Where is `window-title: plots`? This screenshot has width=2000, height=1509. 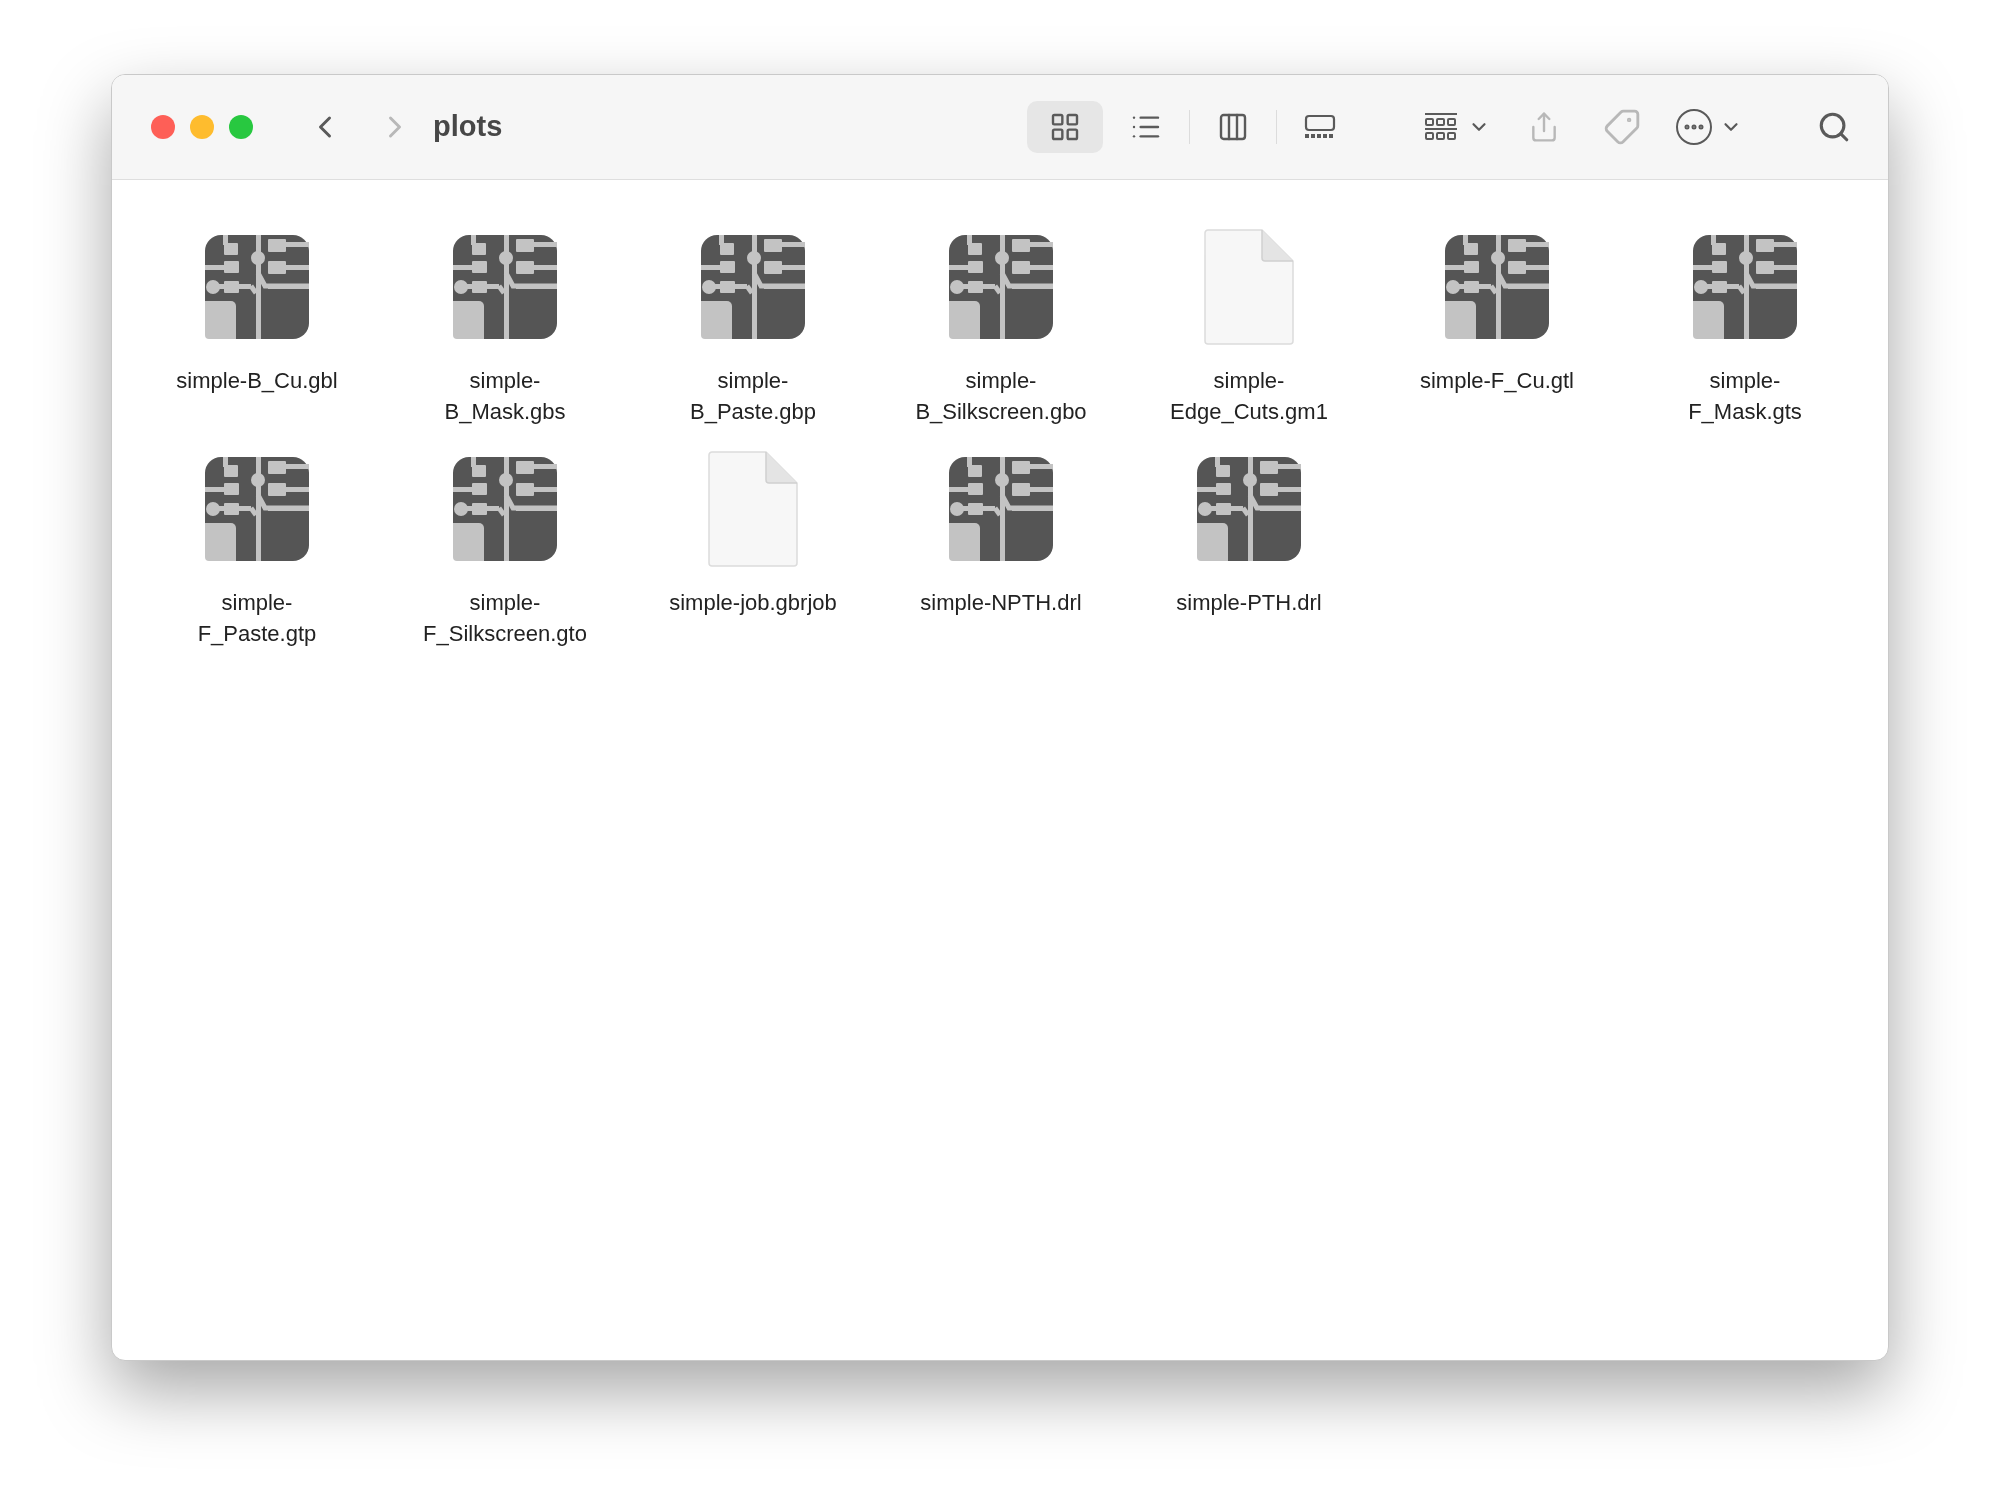
window-title: plots is located at coordinates (468, 127).